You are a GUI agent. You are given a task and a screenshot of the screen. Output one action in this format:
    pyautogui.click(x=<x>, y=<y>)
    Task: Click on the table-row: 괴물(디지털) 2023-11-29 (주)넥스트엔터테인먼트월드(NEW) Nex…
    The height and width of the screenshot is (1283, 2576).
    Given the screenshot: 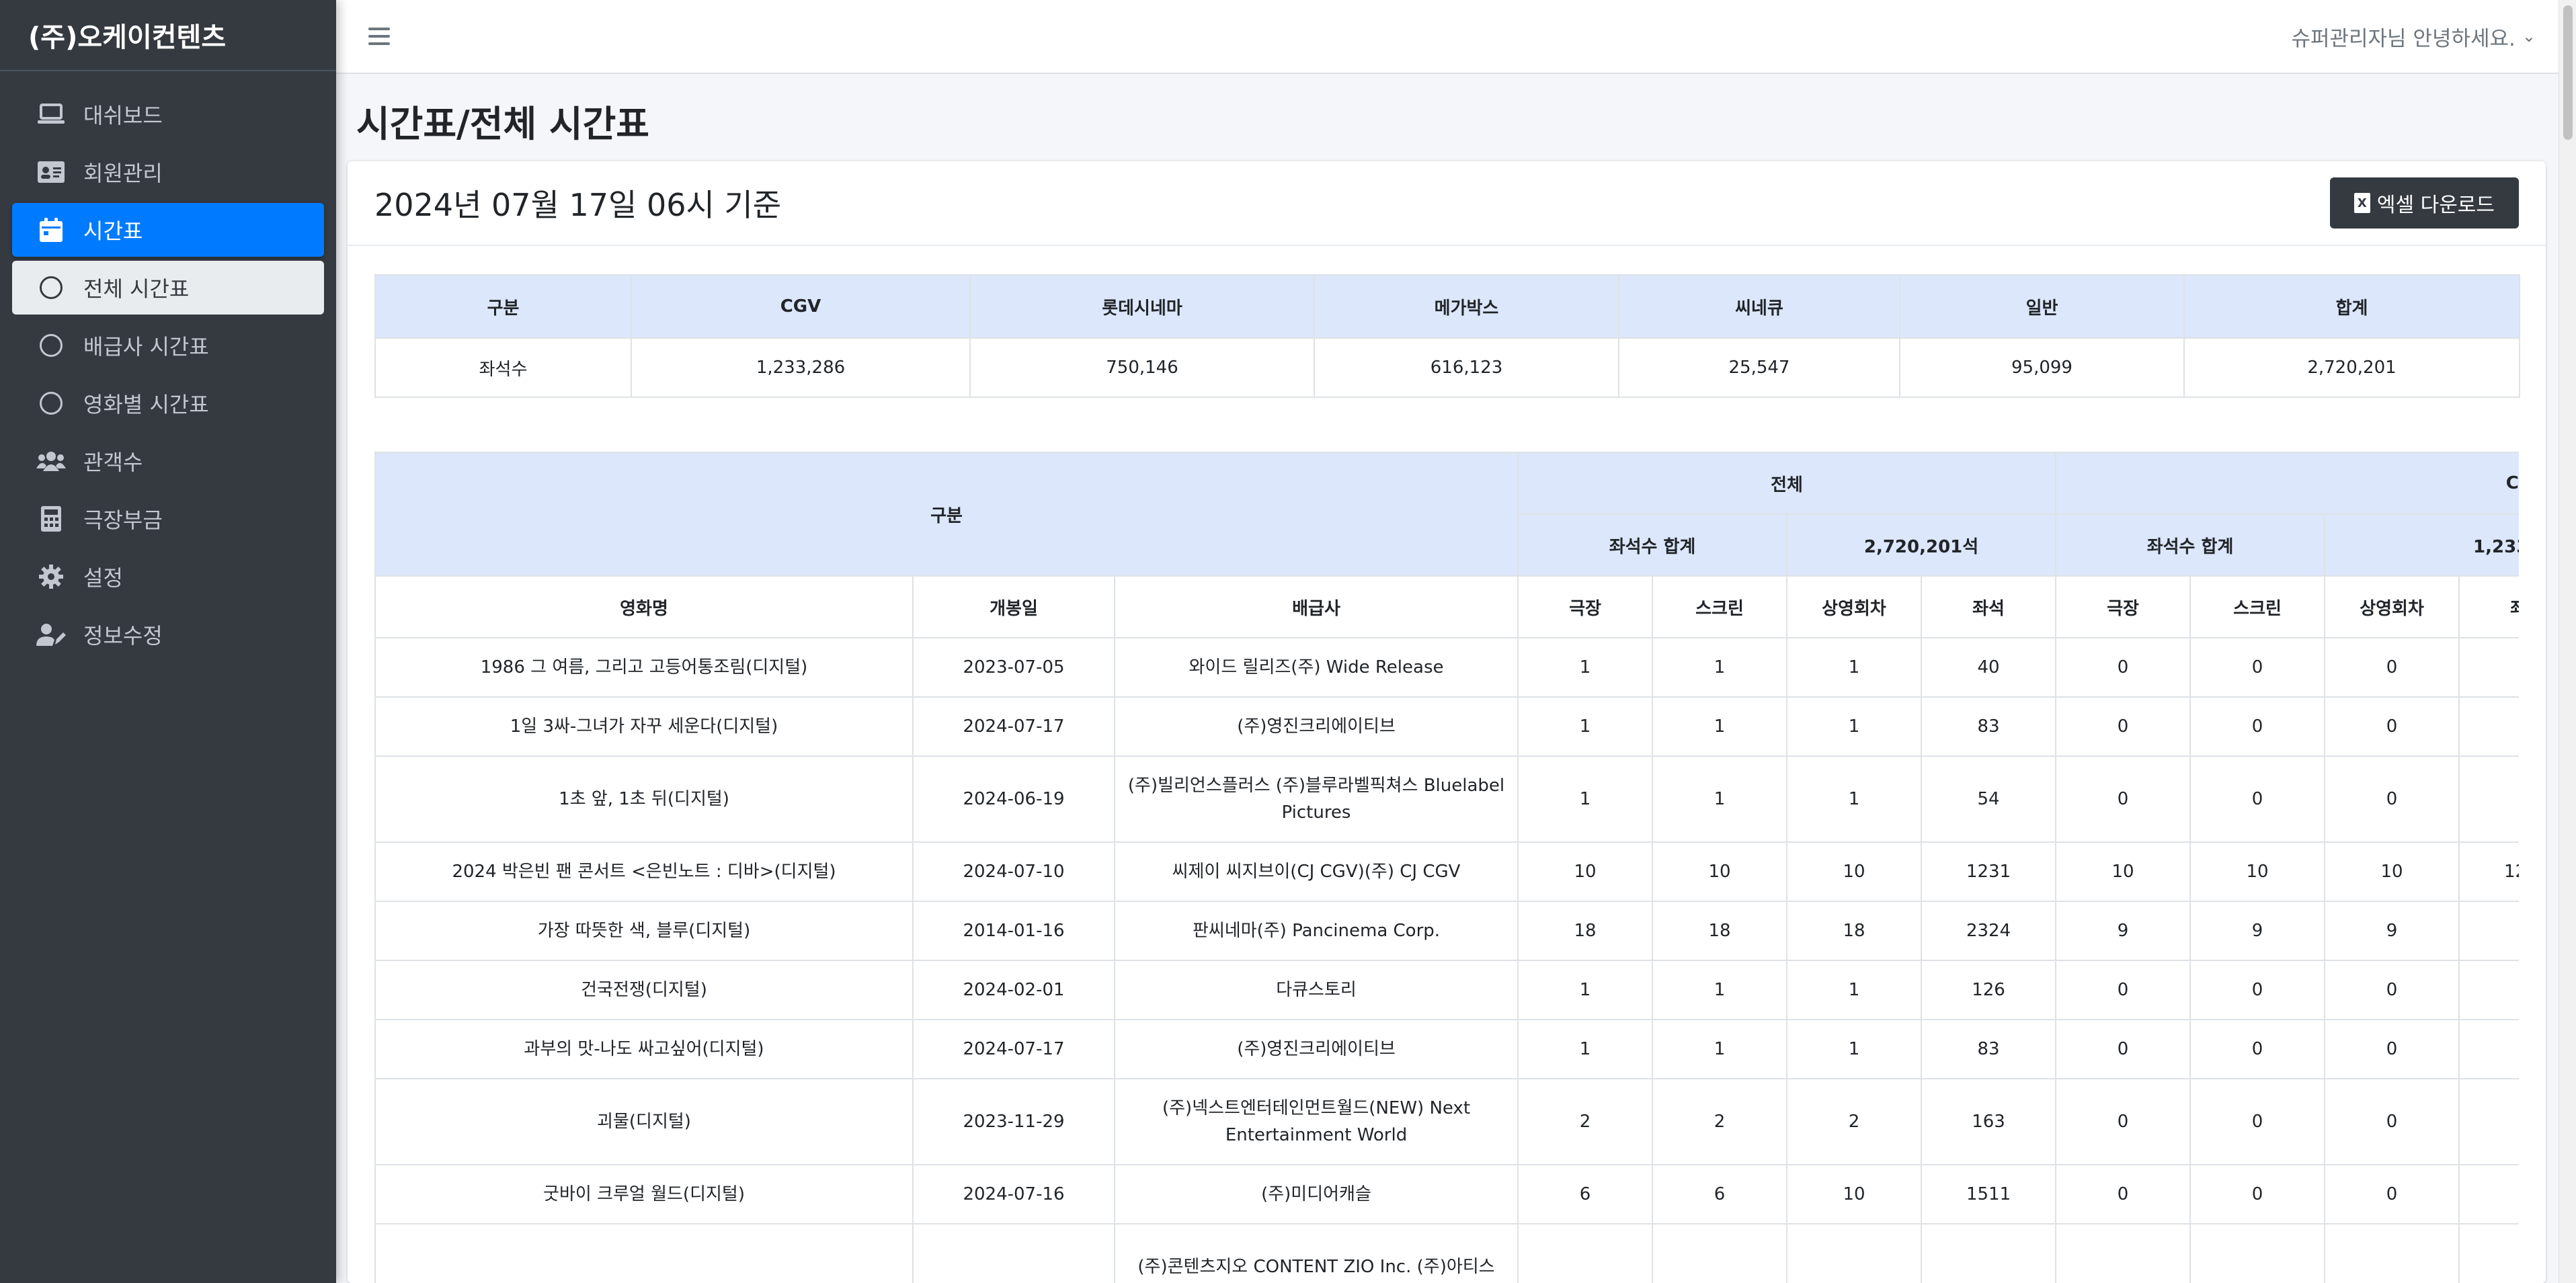 What is the action you would take?
    pyautogui.click(x=1446, y=1121)
    